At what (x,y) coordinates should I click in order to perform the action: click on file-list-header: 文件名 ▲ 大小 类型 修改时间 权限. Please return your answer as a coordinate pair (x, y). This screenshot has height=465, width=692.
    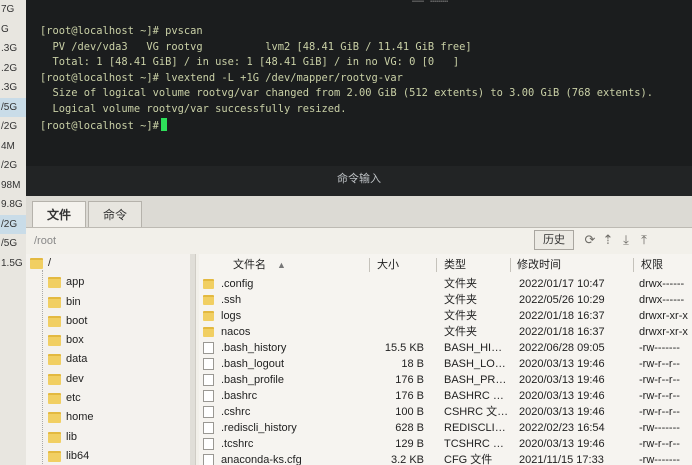
    Looking at the image, I should click on (445, 265).